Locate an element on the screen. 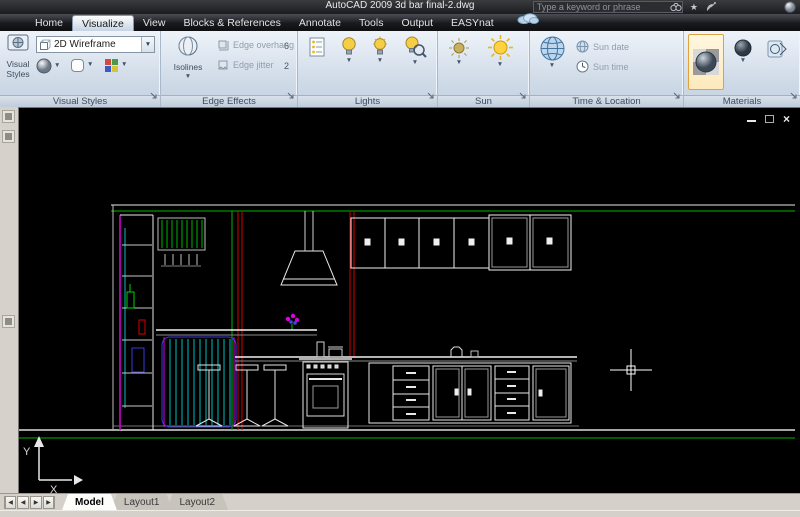 The width and height of the screenshot is (800, 517). sun-date-row: Sun date is located at coordinates (602, 46).